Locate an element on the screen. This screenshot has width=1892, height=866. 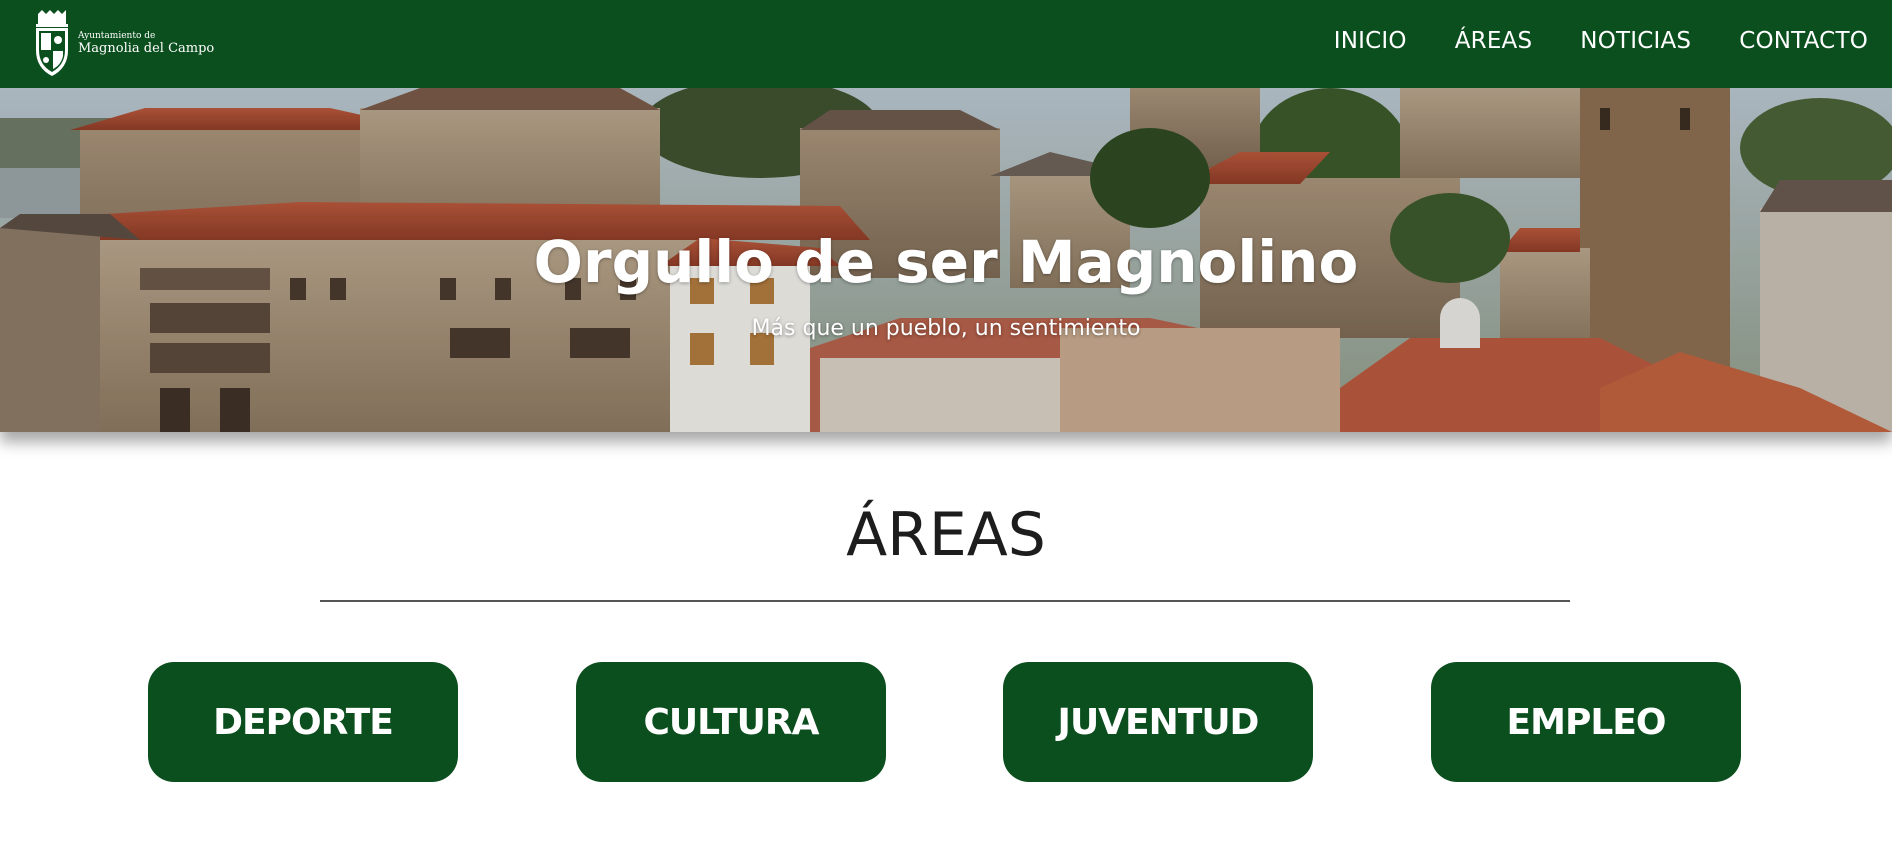
section-divider is located at coordinates (945, 601).